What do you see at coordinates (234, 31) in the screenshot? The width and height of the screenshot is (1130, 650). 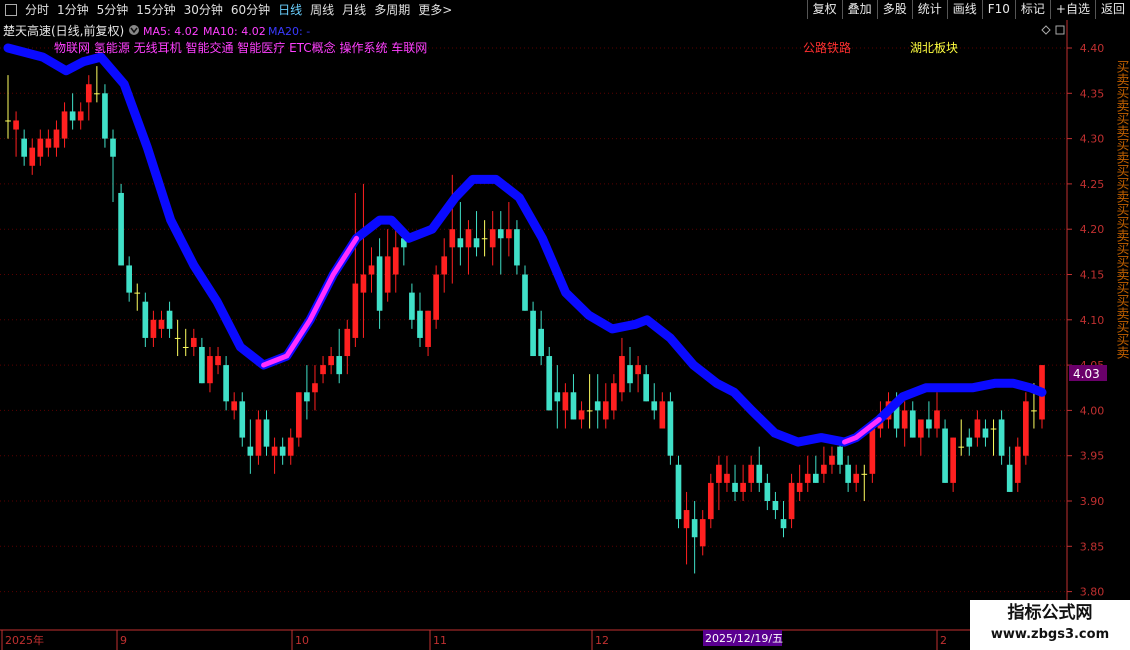 I see `ma10-label: MA10: 4.02` at bounding box center [234, 31].